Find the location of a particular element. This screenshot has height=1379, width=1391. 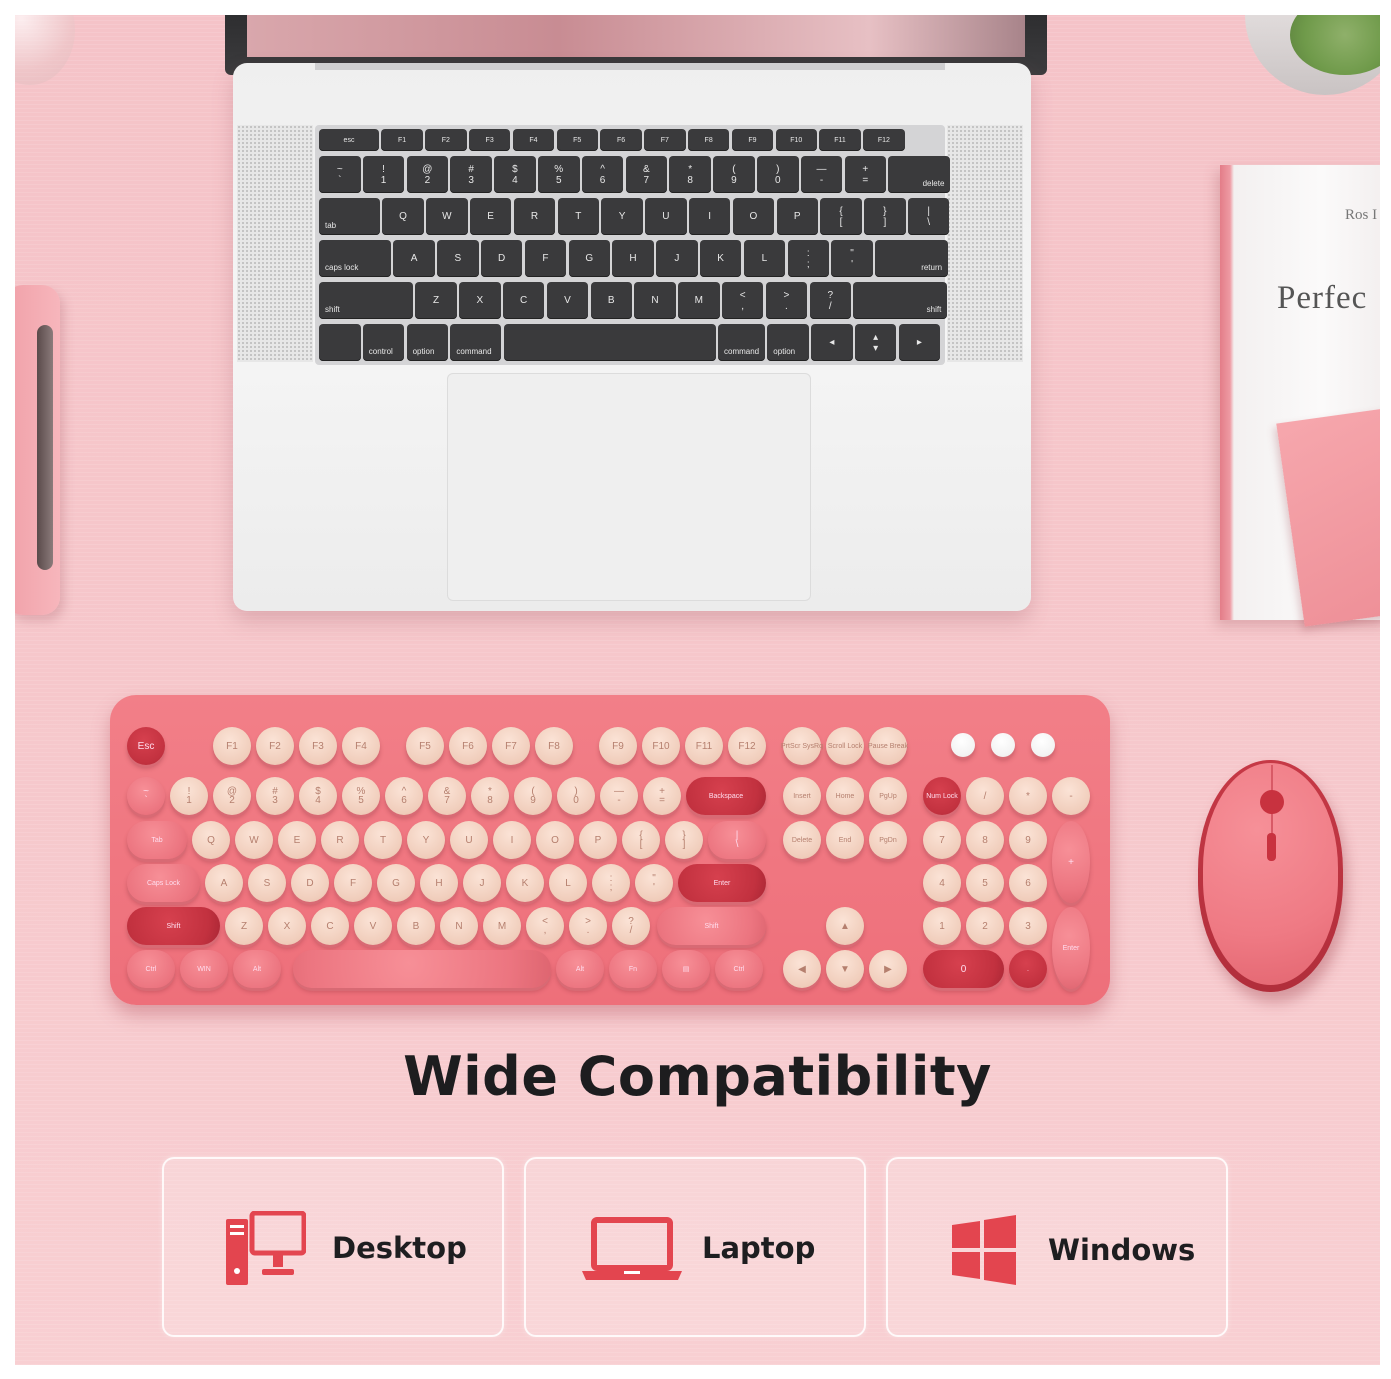

laptop-key-e: E is located at coordinates (490, 216).